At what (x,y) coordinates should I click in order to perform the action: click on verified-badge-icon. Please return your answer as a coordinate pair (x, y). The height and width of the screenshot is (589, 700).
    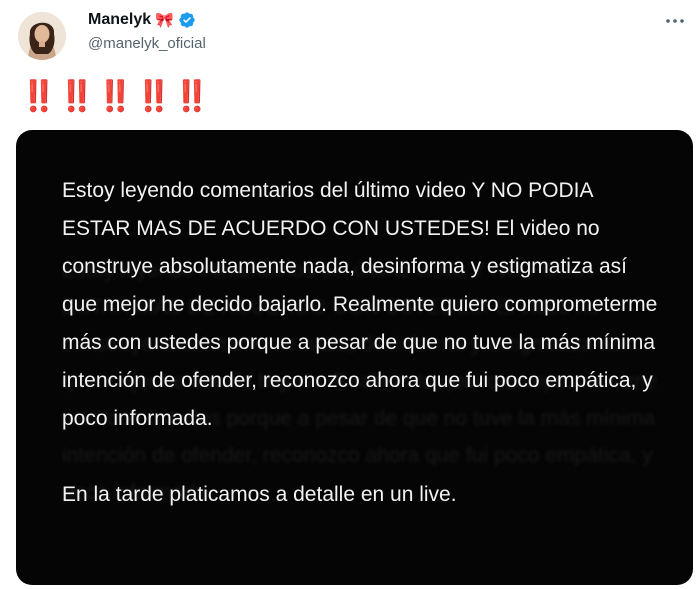
    Looking at the image, I should click on (187, 20).